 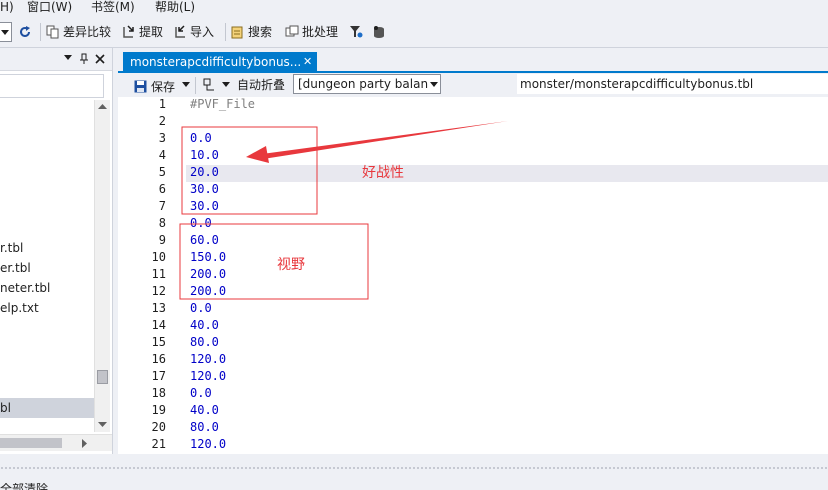 I want to click on annotation-box-aggression, so click(x=249, y=170).